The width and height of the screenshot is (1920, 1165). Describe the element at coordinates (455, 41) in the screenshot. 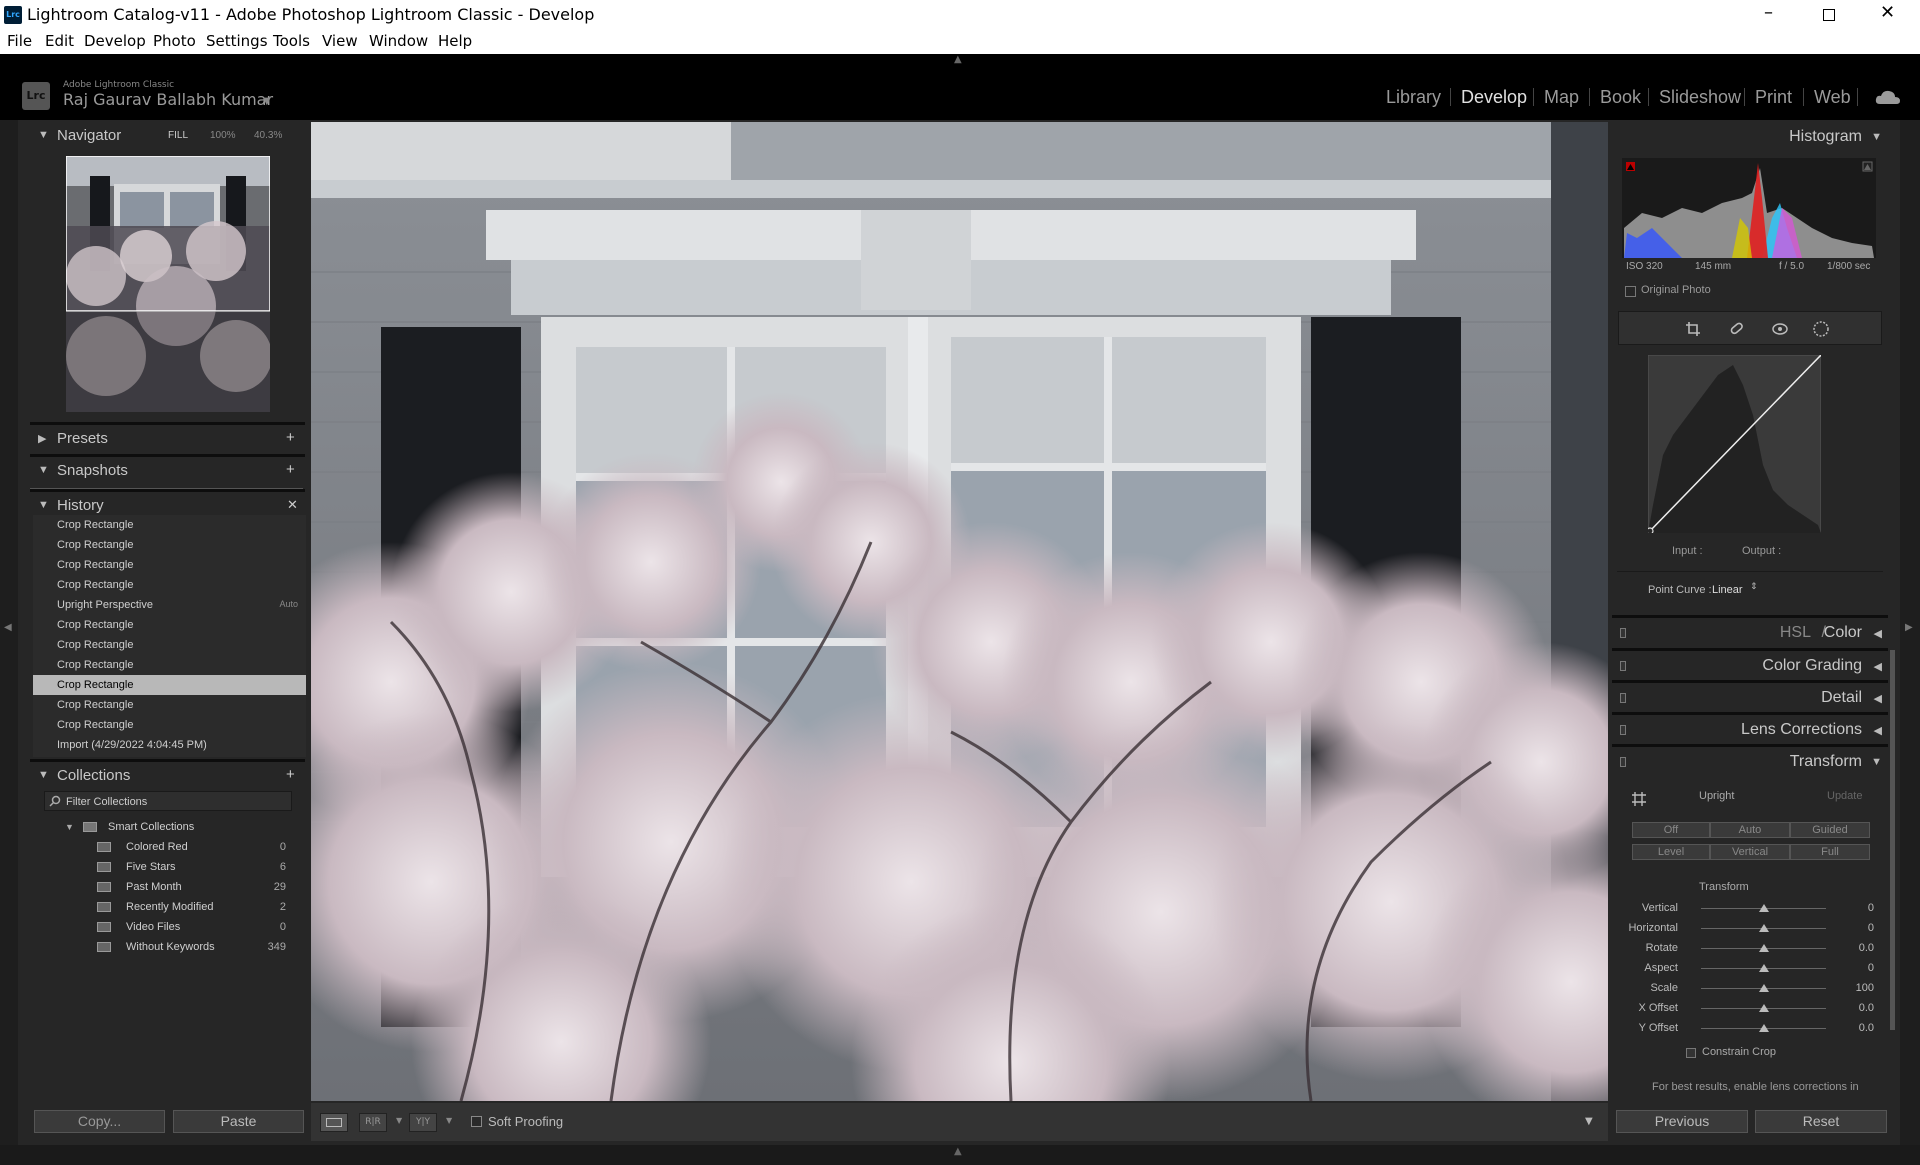

I see `menu-help: Help` at that location.